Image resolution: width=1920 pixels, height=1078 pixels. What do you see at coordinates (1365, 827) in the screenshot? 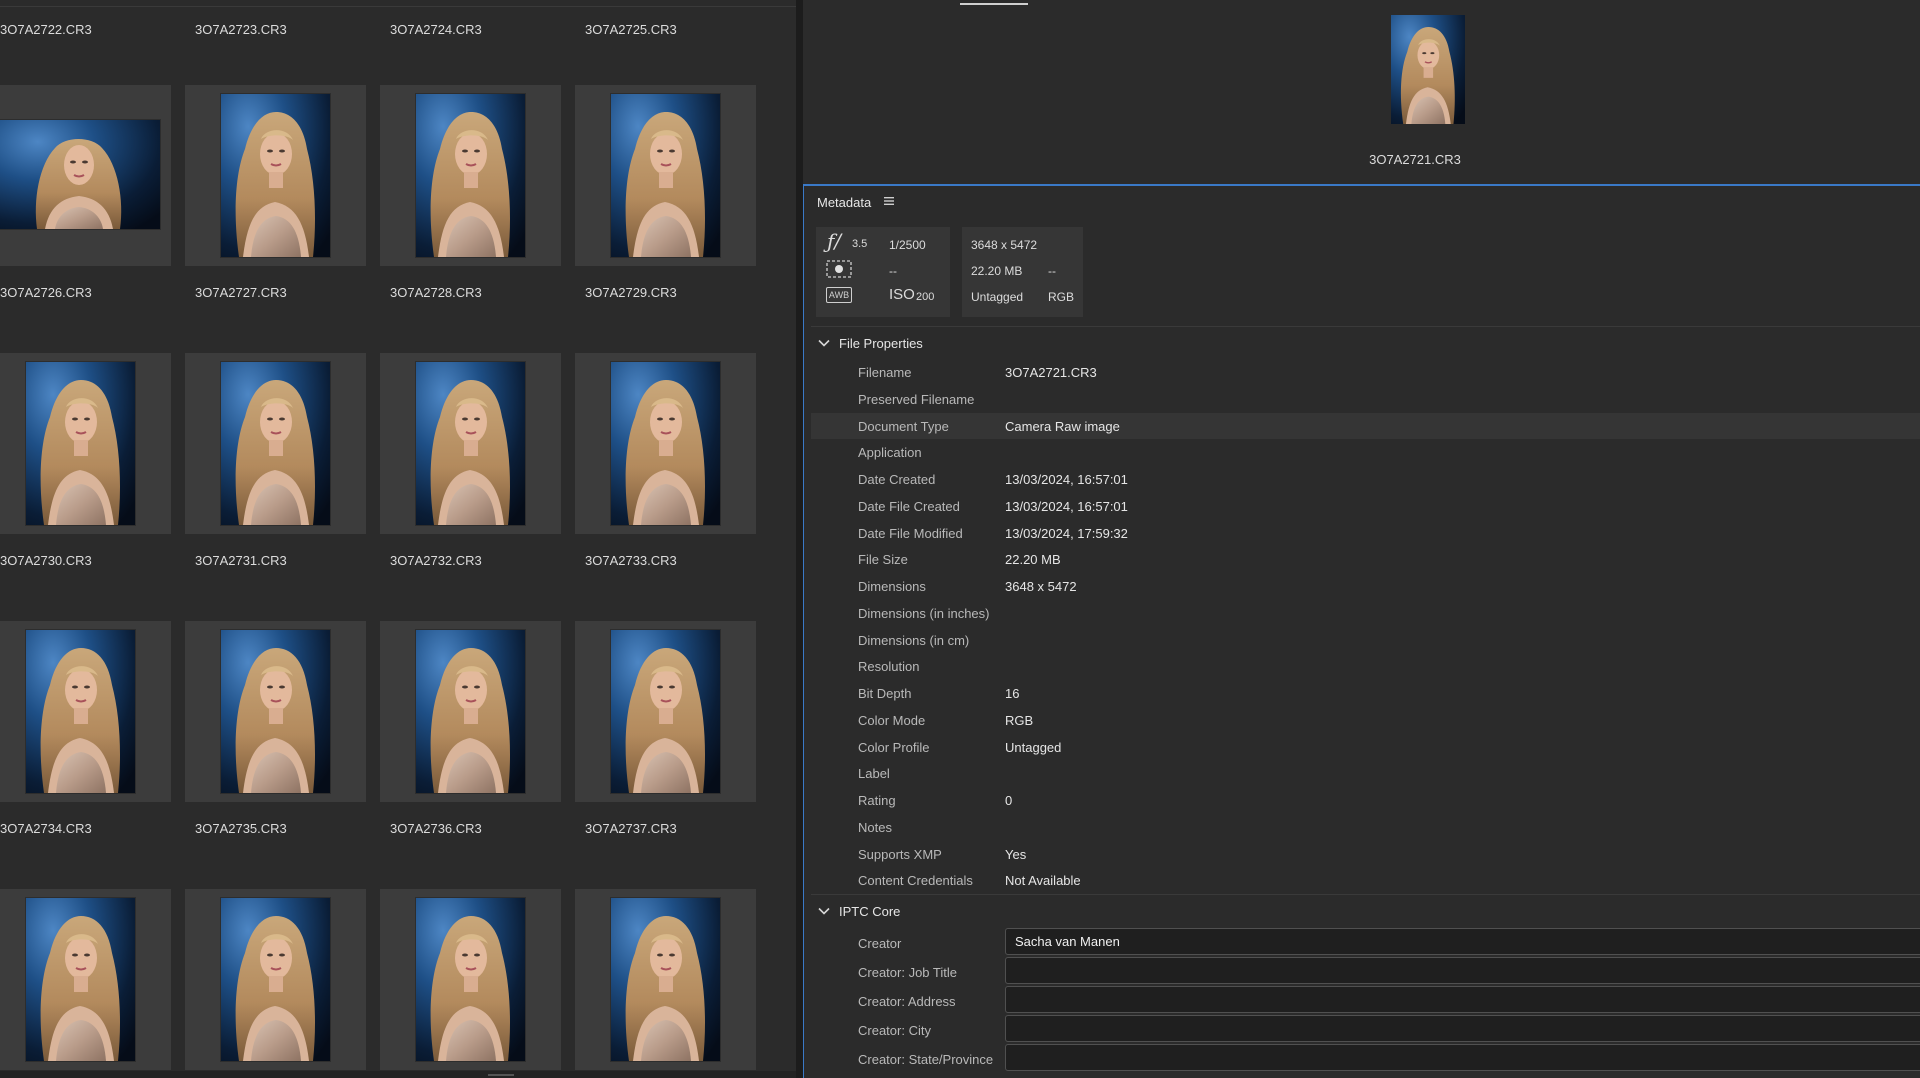
I see `metadata-row: Notes` at bounding box center [1365, 827].